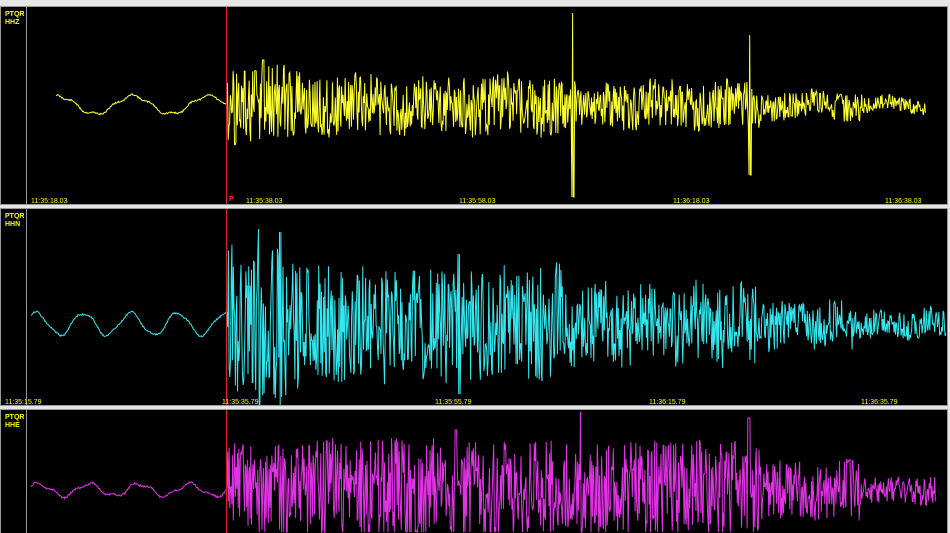  I want to click on time-tick-label: 11:36:18.03, so click(691, 201).